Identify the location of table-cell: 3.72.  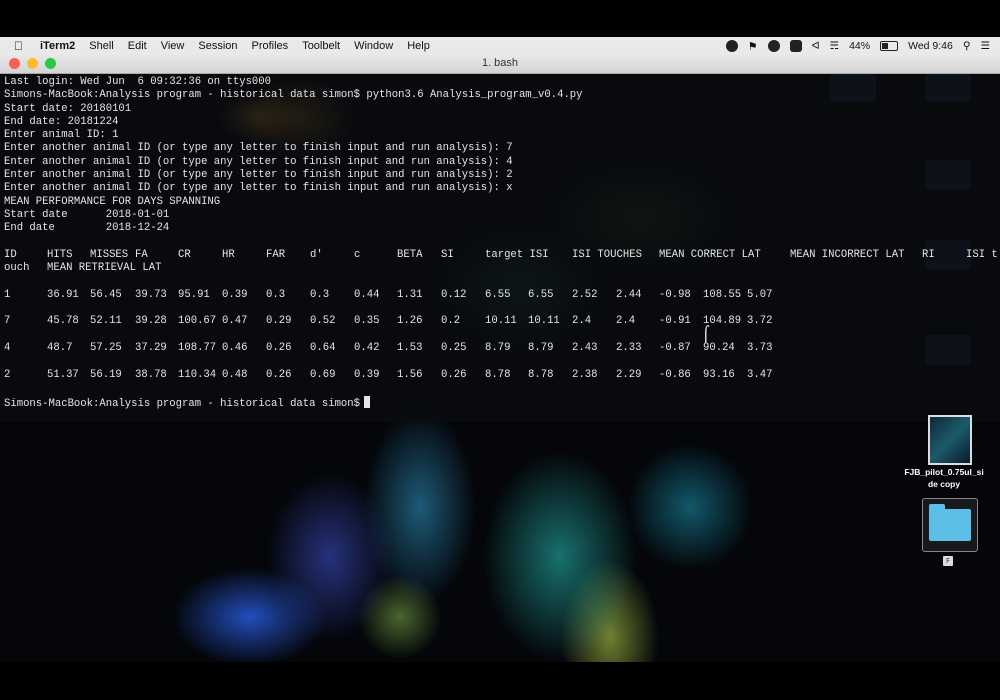
(760, 321).